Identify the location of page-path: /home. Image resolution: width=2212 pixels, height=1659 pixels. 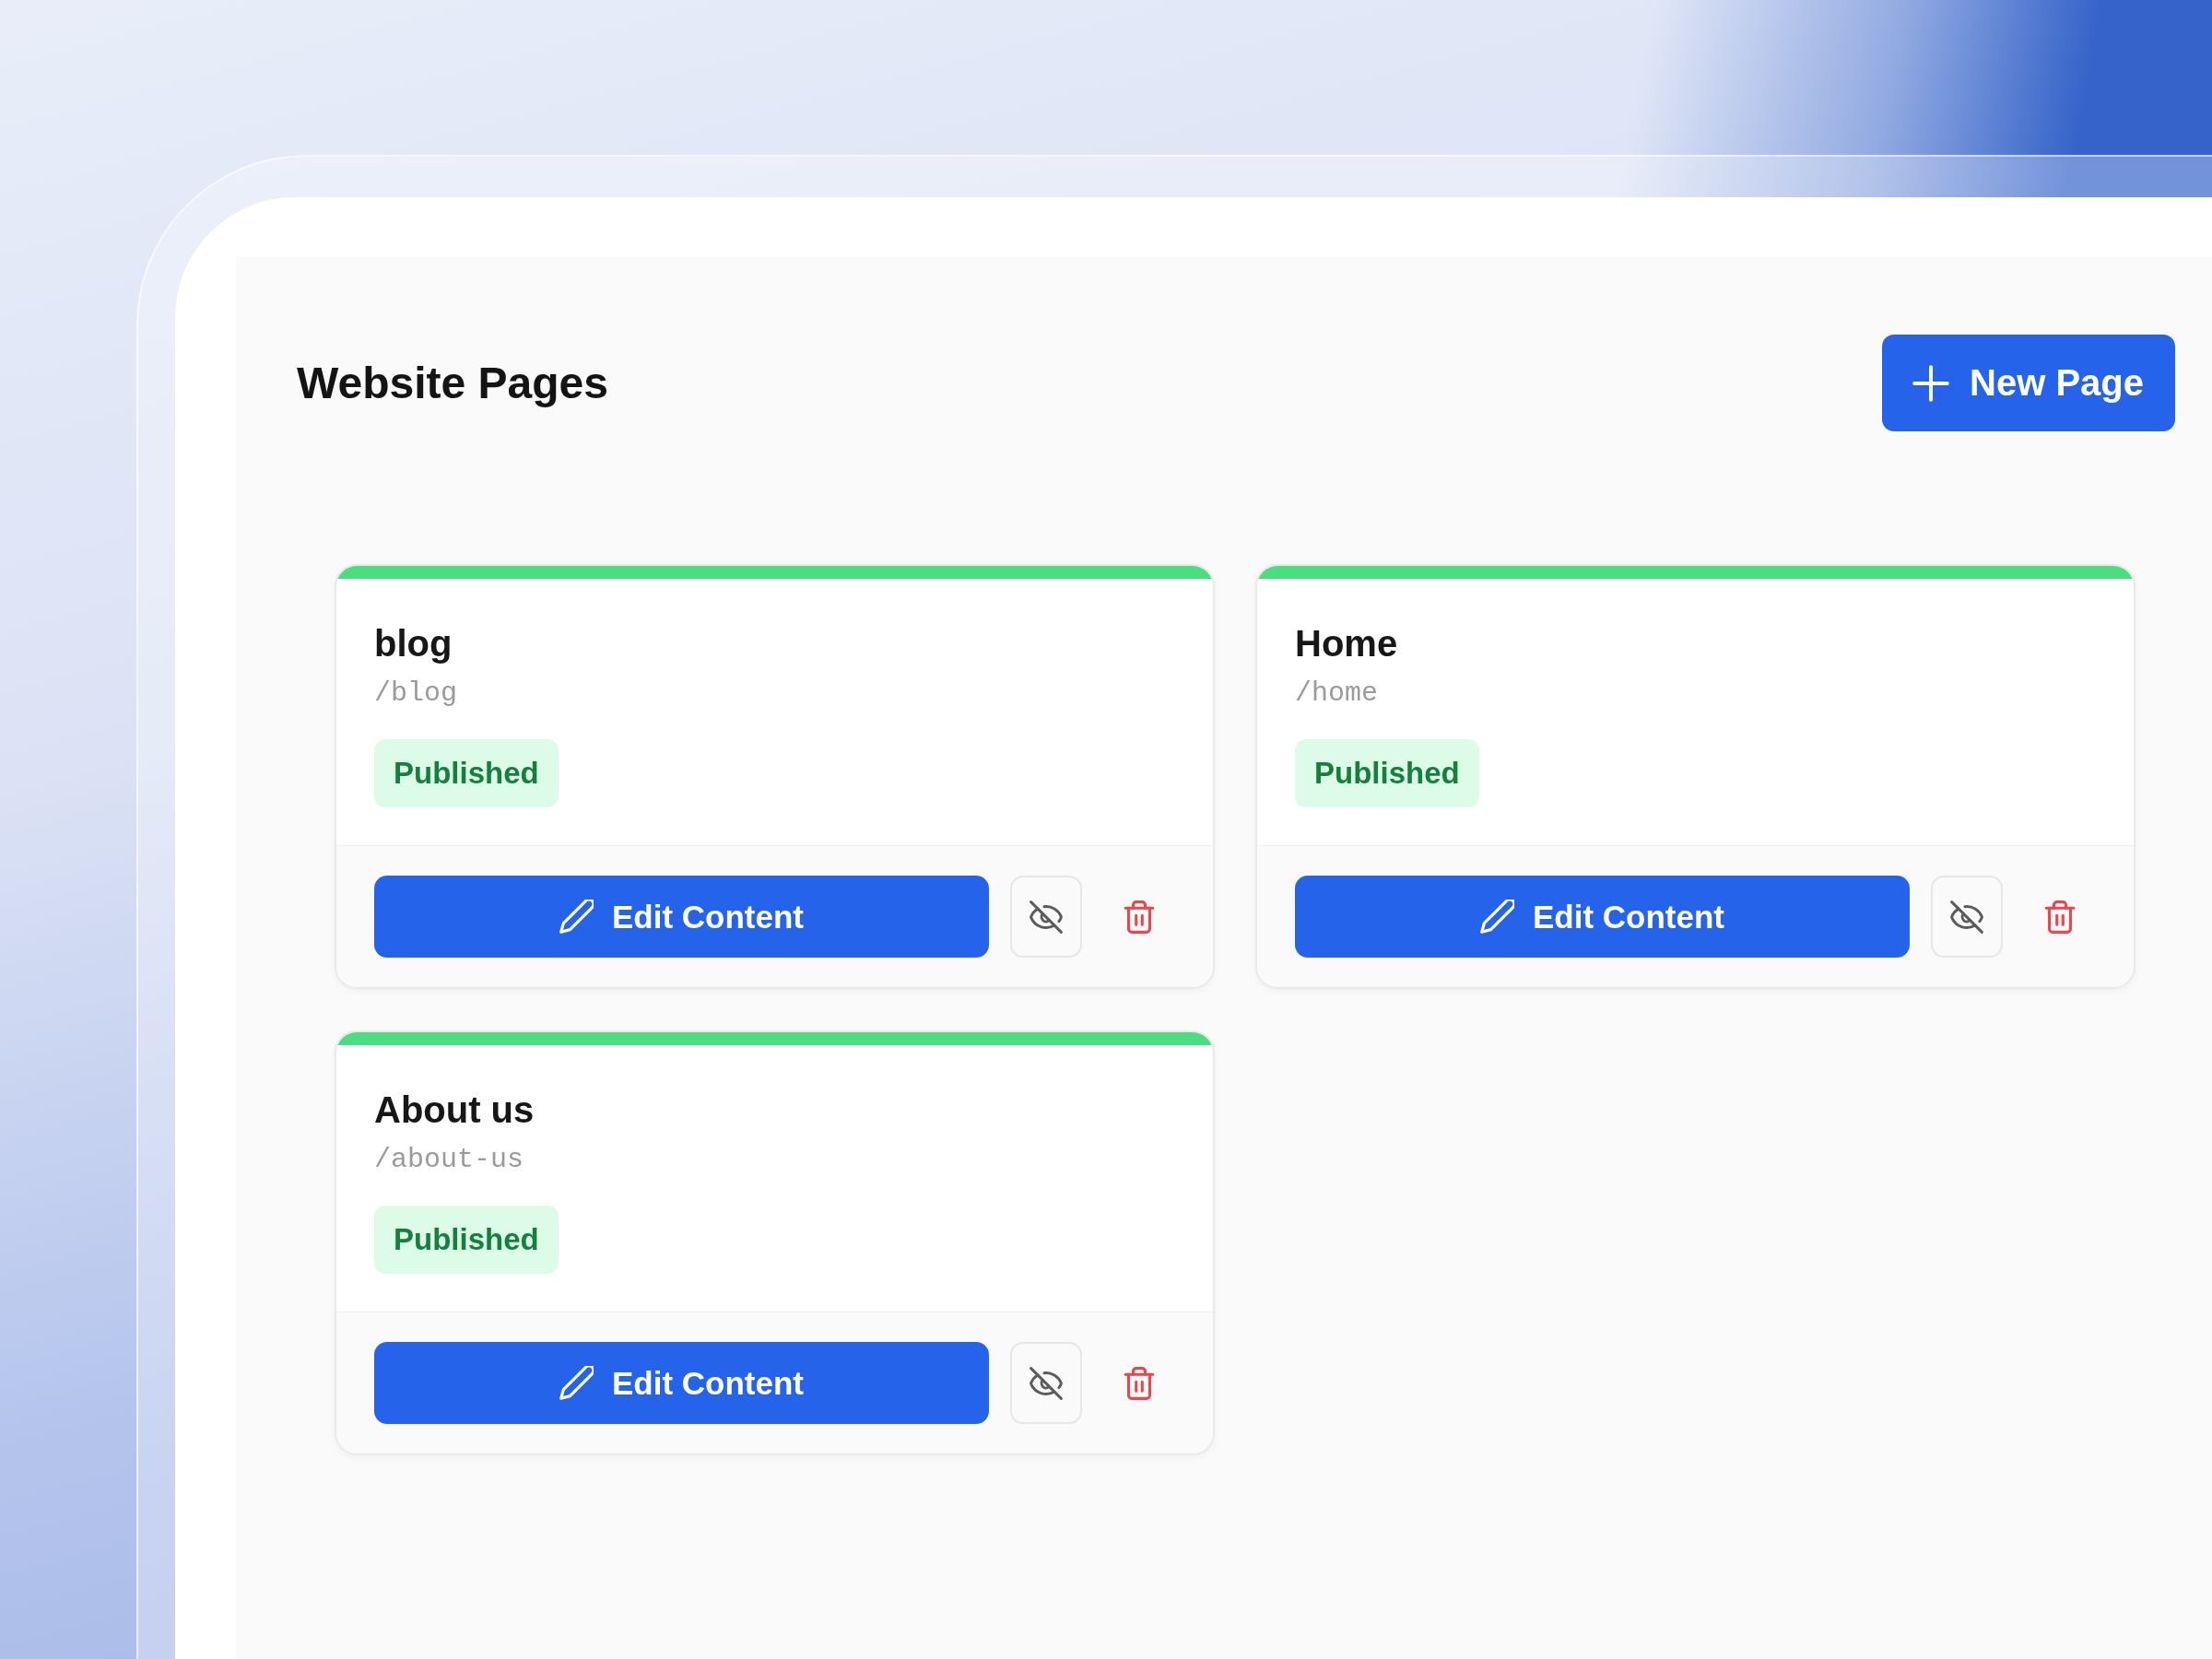
(1336, 693).